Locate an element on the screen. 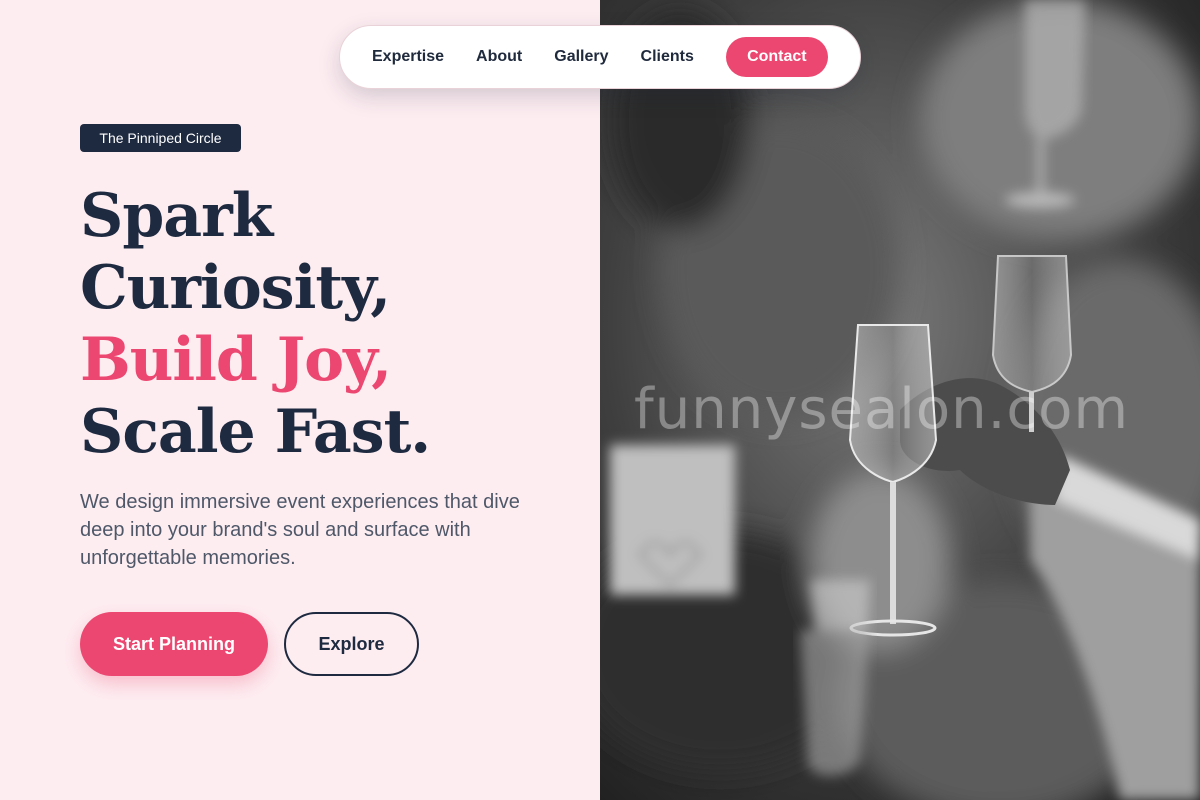 This screenshot has width=1200, height=800. top-navigation: Expertise About Gallery Clients Contact is located at coordinates (600, 57).